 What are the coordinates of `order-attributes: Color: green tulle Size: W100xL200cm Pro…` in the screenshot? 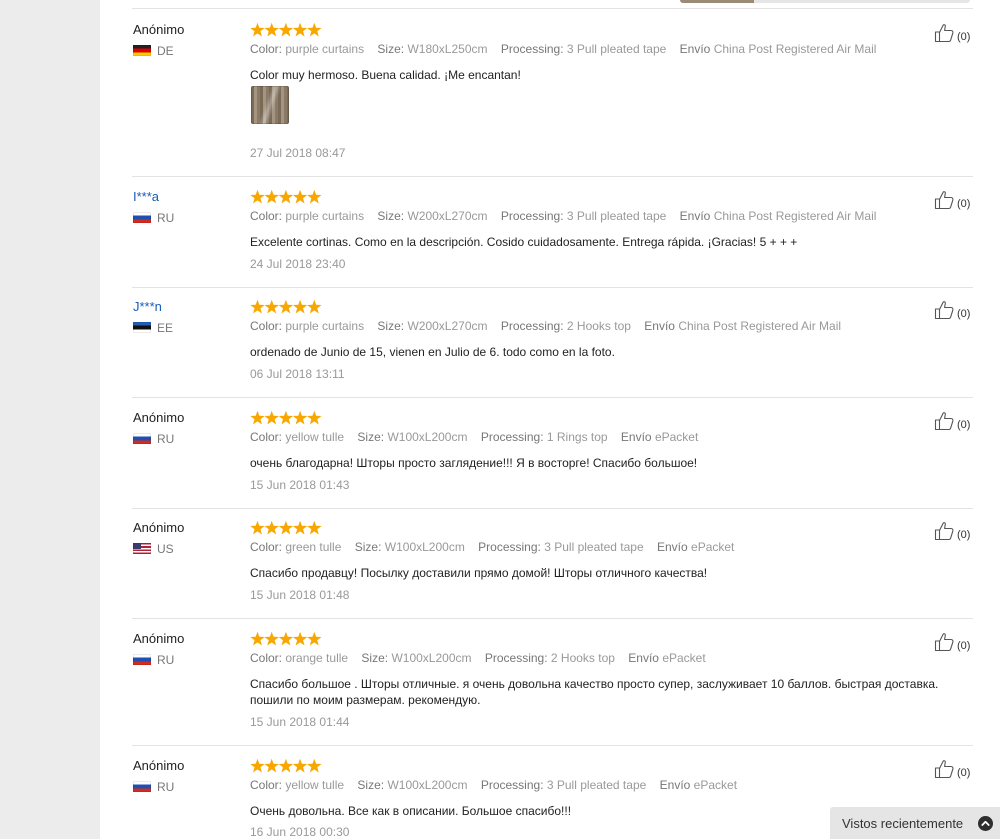 It's located at (497, 547).